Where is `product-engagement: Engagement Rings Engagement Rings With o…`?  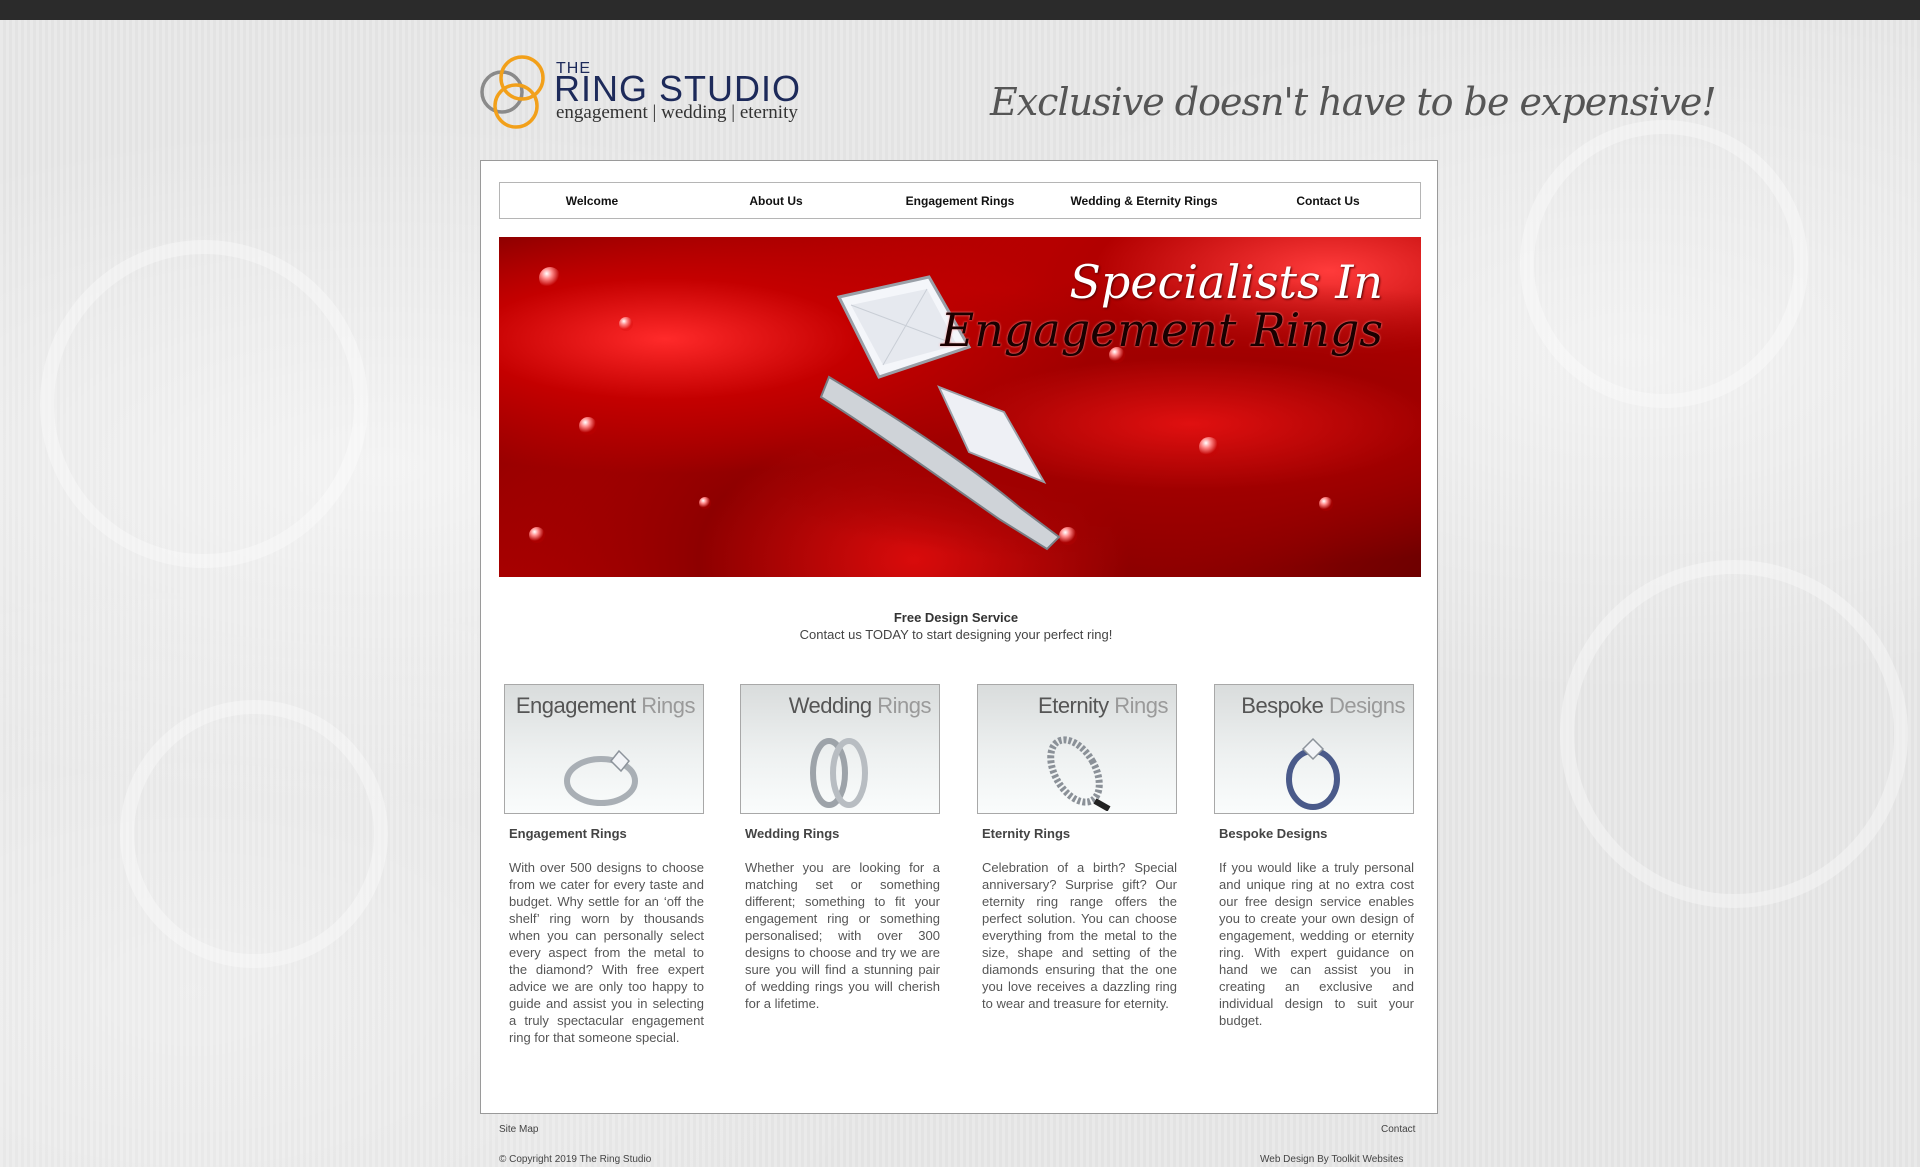 product-engagement: Engagement Rings Engagement Rings With o… is located at coordinates (604, 865).